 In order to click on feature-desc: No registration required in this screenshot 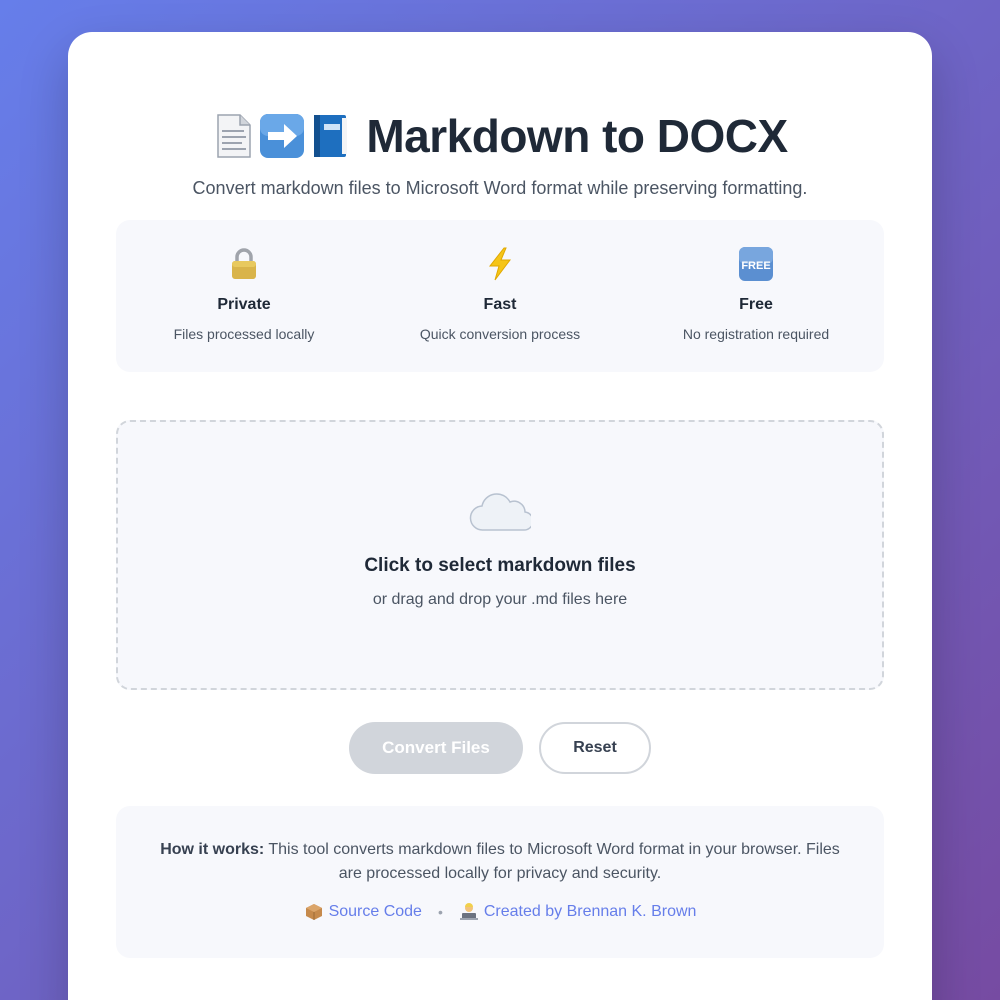, I will do `click(756, 334)`.